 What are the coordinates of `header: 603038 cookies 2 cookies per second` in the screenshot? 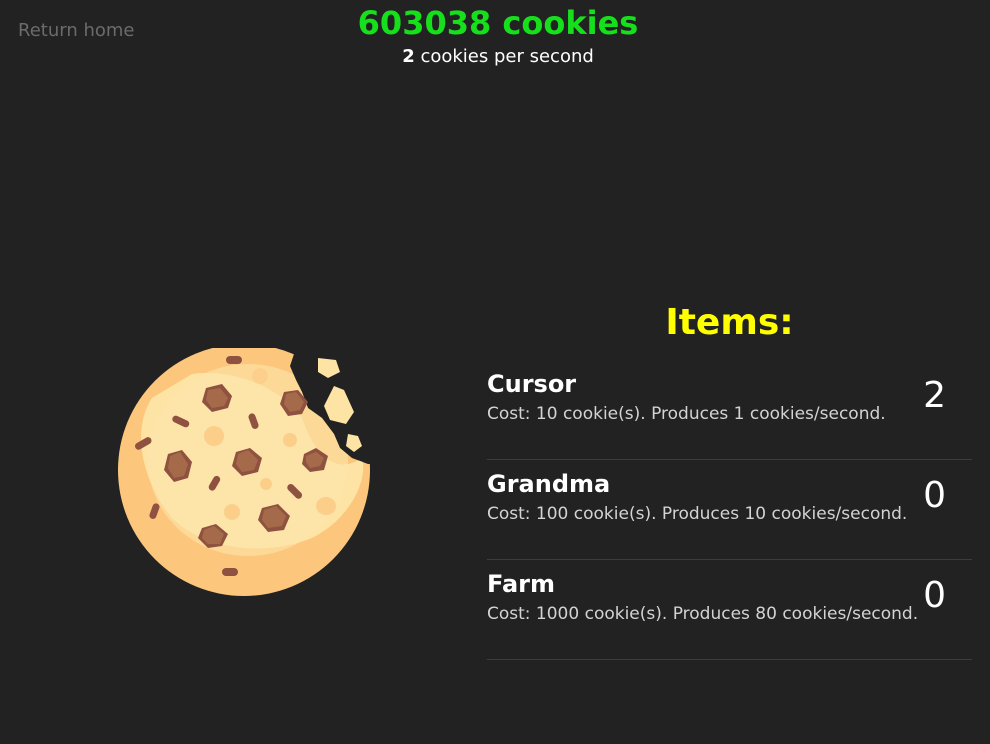 It's located at (495, 35).